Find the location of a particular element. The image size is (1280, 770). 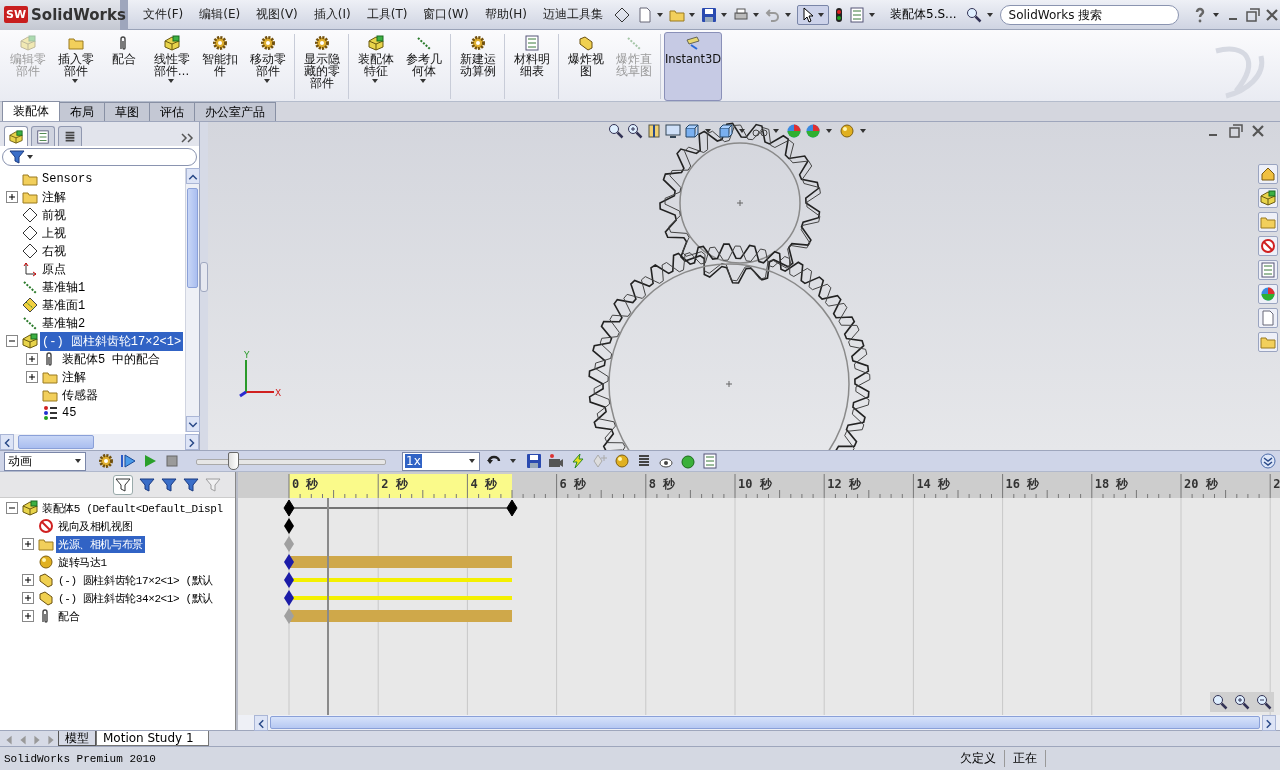

tree-item: 旋转马达1 is located at coordinates (82, 562).